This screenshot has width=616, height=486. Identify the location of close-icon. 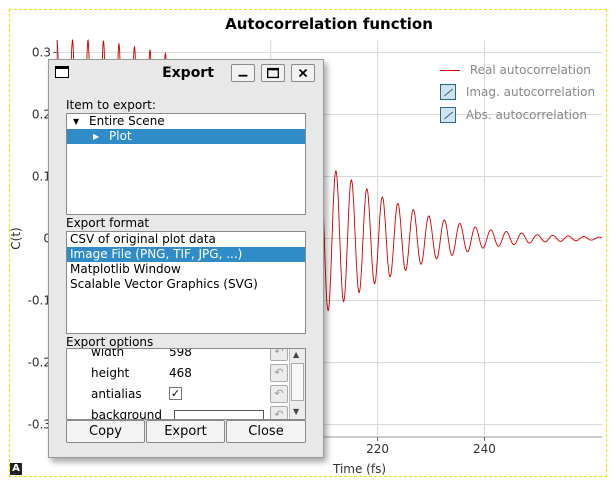
(303, 73).